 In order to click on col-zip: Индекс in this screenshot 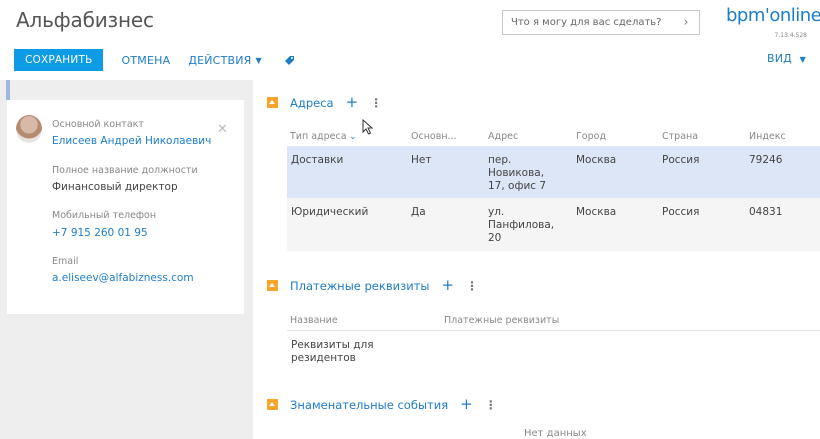, I will do `click(767, 136)`.